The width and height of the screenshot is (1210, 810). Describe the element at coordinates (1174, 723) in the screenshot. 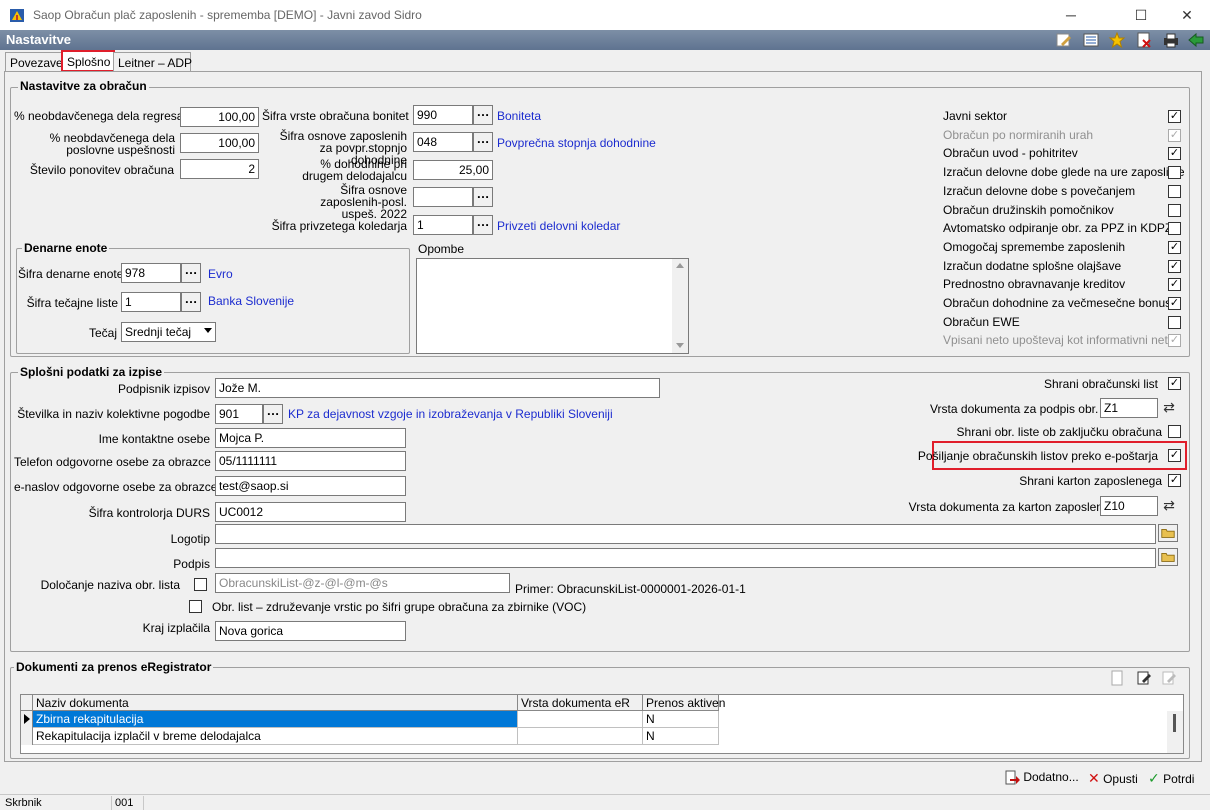

I see `scroll-thumb` at that location.